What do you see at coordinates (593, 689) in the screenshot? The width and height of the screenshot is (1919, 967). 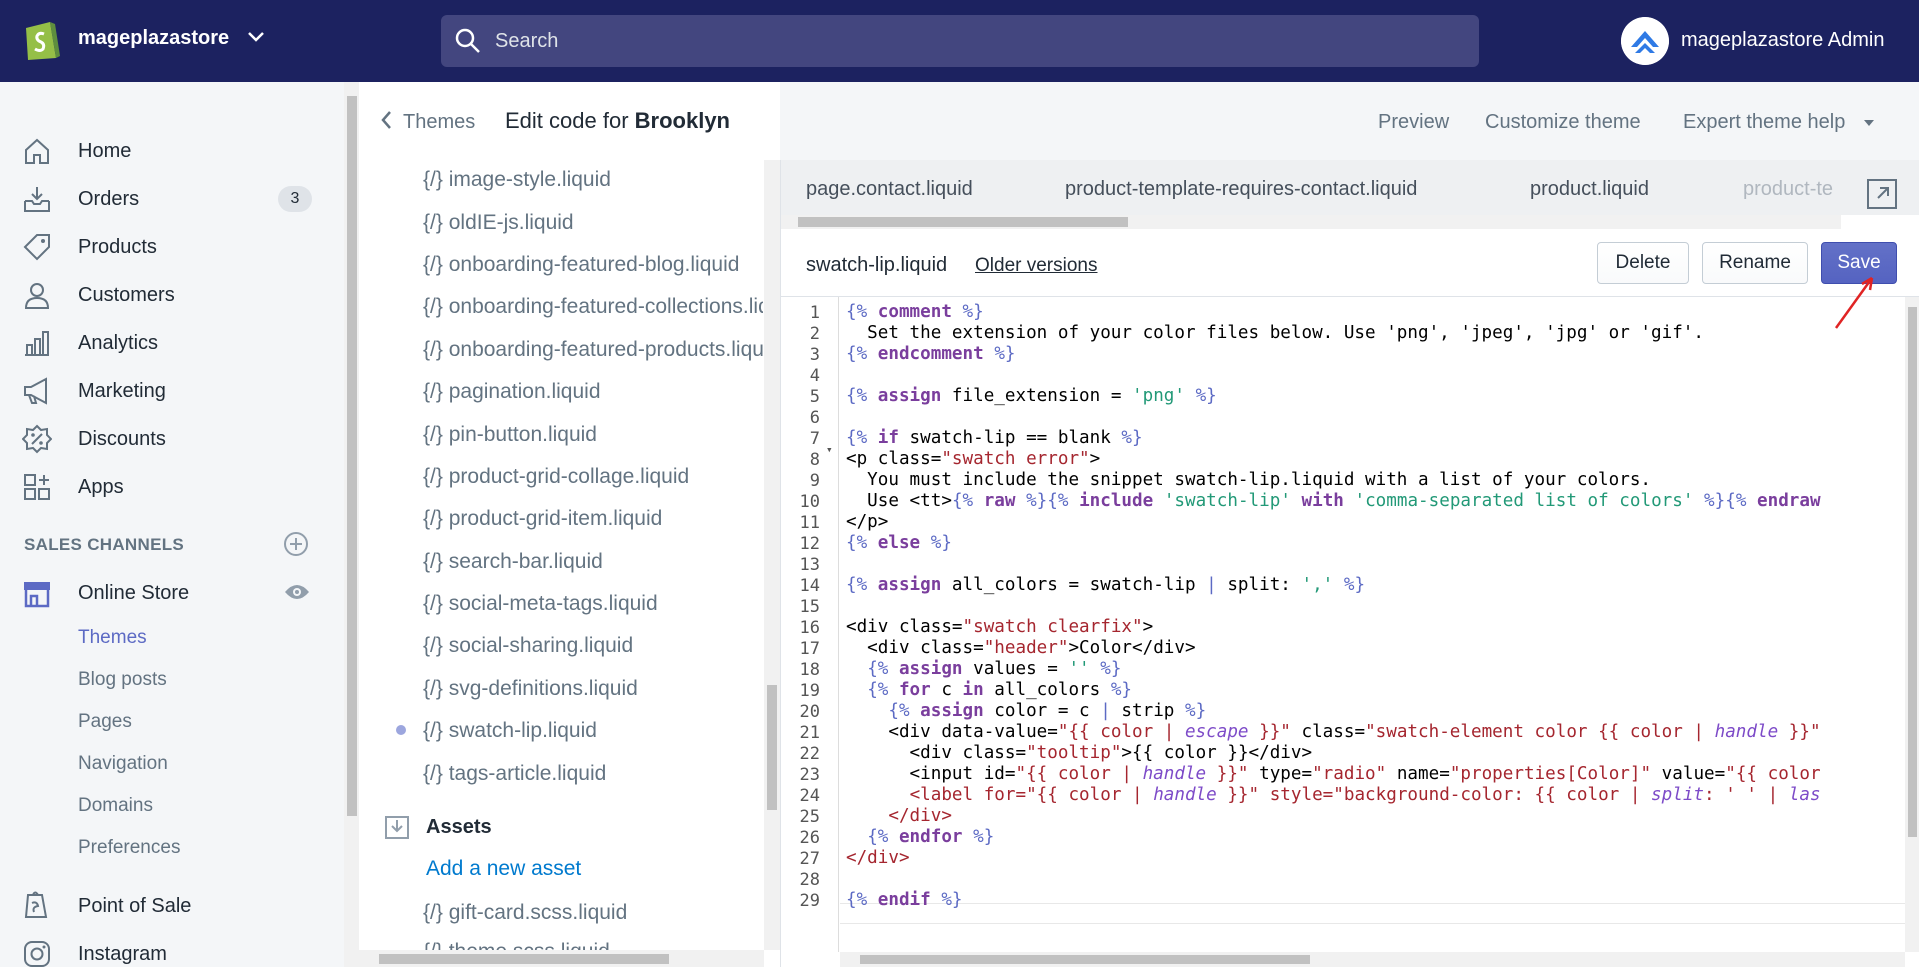 I see `snippet-file-item: {/} svg-definitions.liquid` at bounding box center [593, 689].